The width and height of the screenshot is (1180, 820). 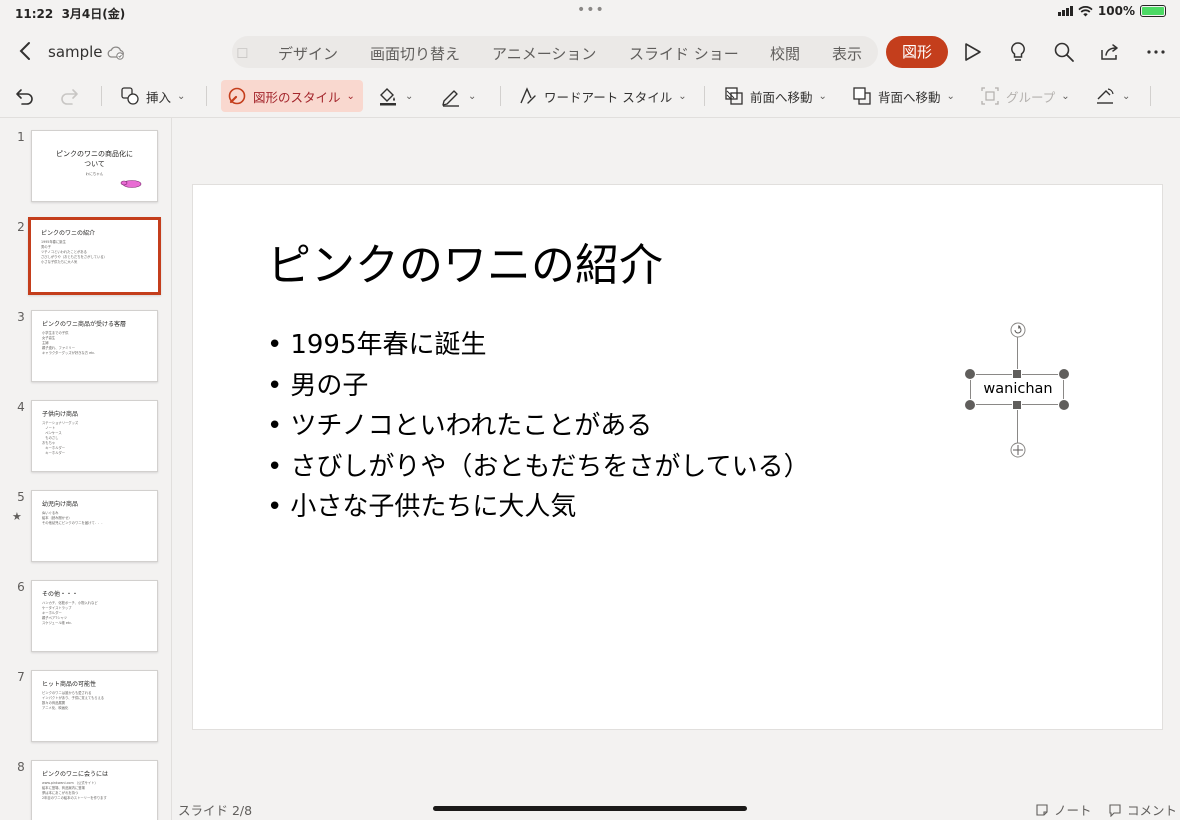 I want to click on home-indicator, so click(x=590, y=808).